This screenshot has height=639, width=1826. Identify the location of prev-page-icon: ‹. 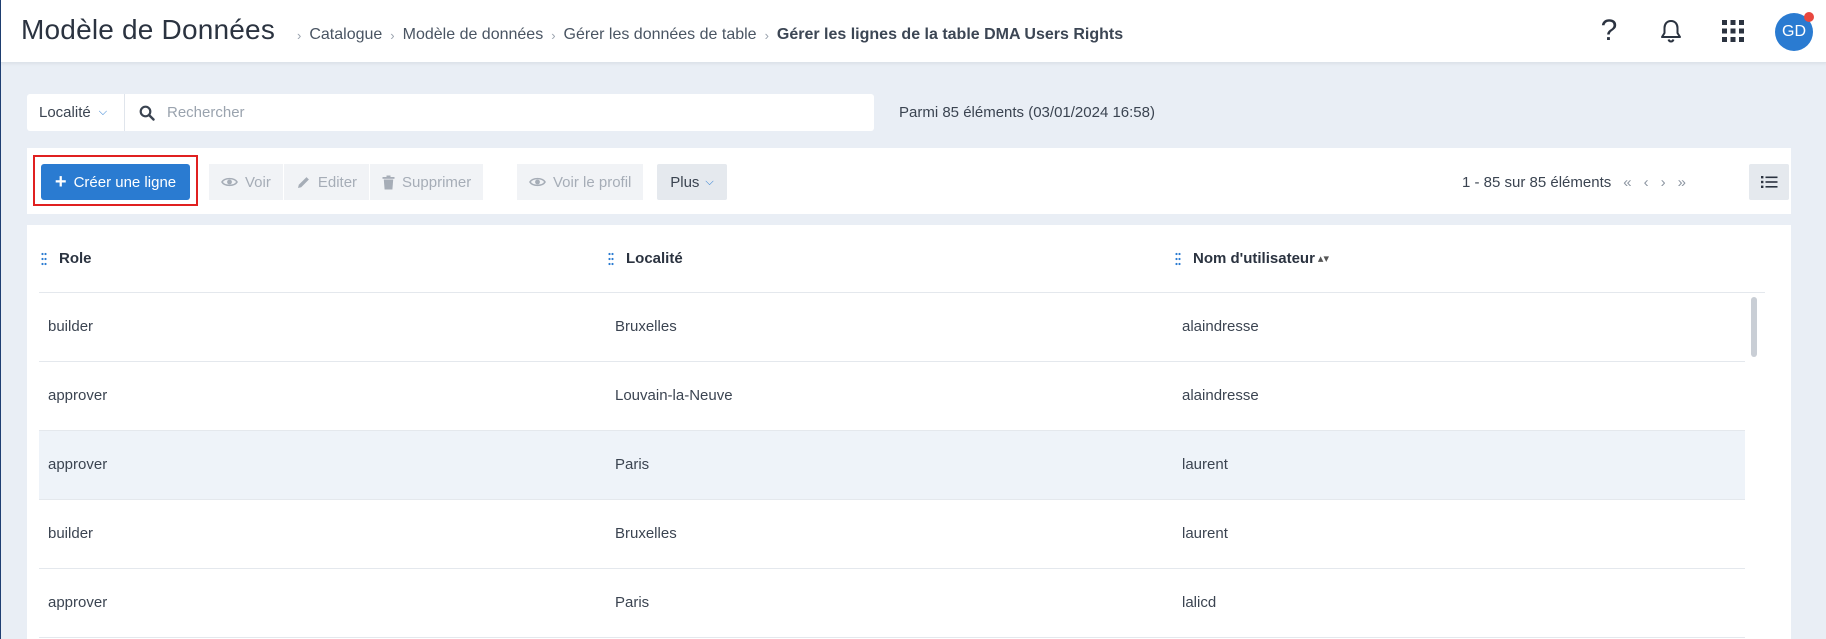
(1646, 182).